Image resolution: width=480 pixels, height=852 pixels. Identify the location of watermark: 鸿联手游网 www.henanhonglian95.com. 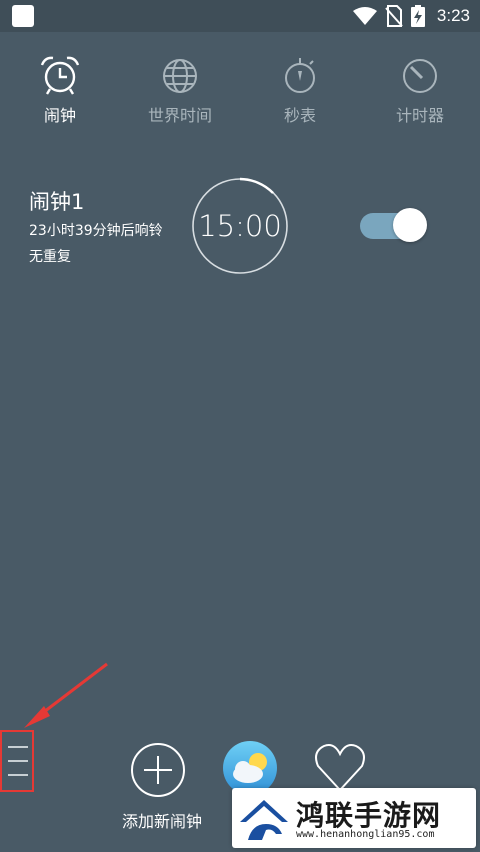
(354, 818).